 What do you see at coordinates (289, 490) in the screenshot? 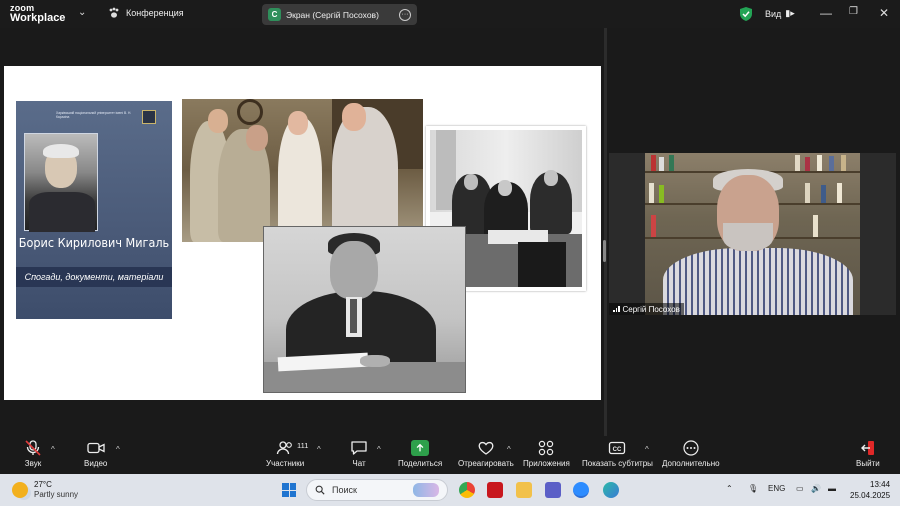
I see `windows-start-icon` at bounding box center [289, 490].